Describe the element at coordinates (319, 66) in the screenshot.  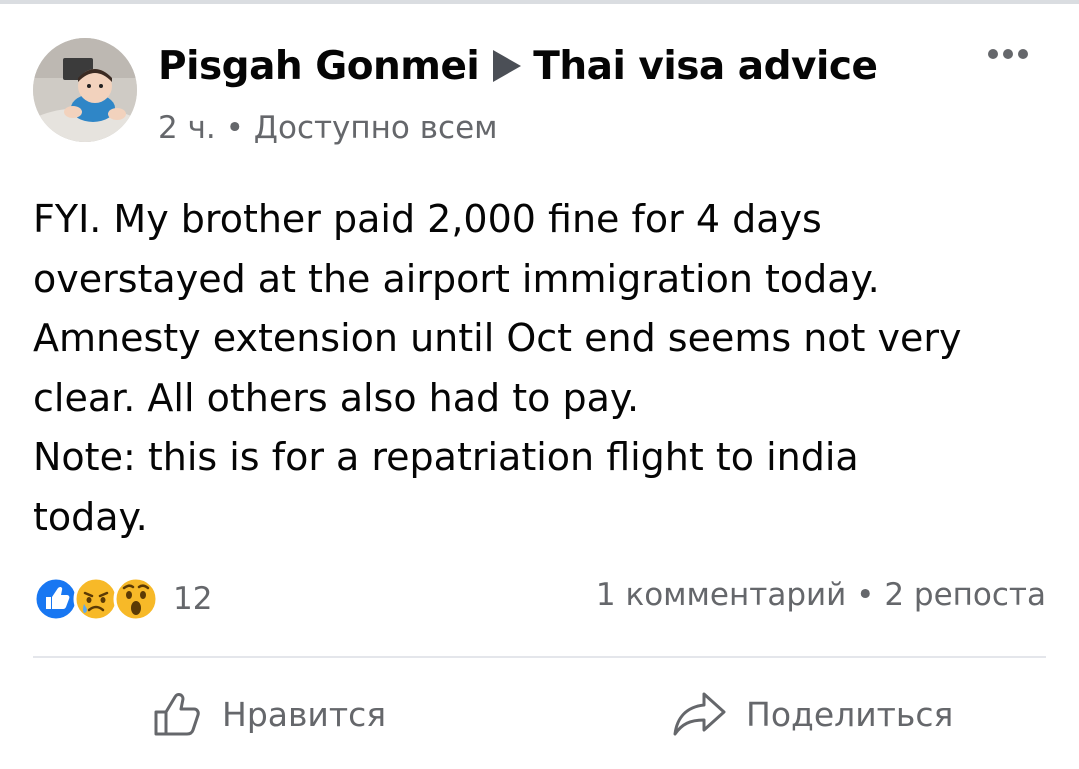
I see `author-name: Pisgah Gonmei` at that location.